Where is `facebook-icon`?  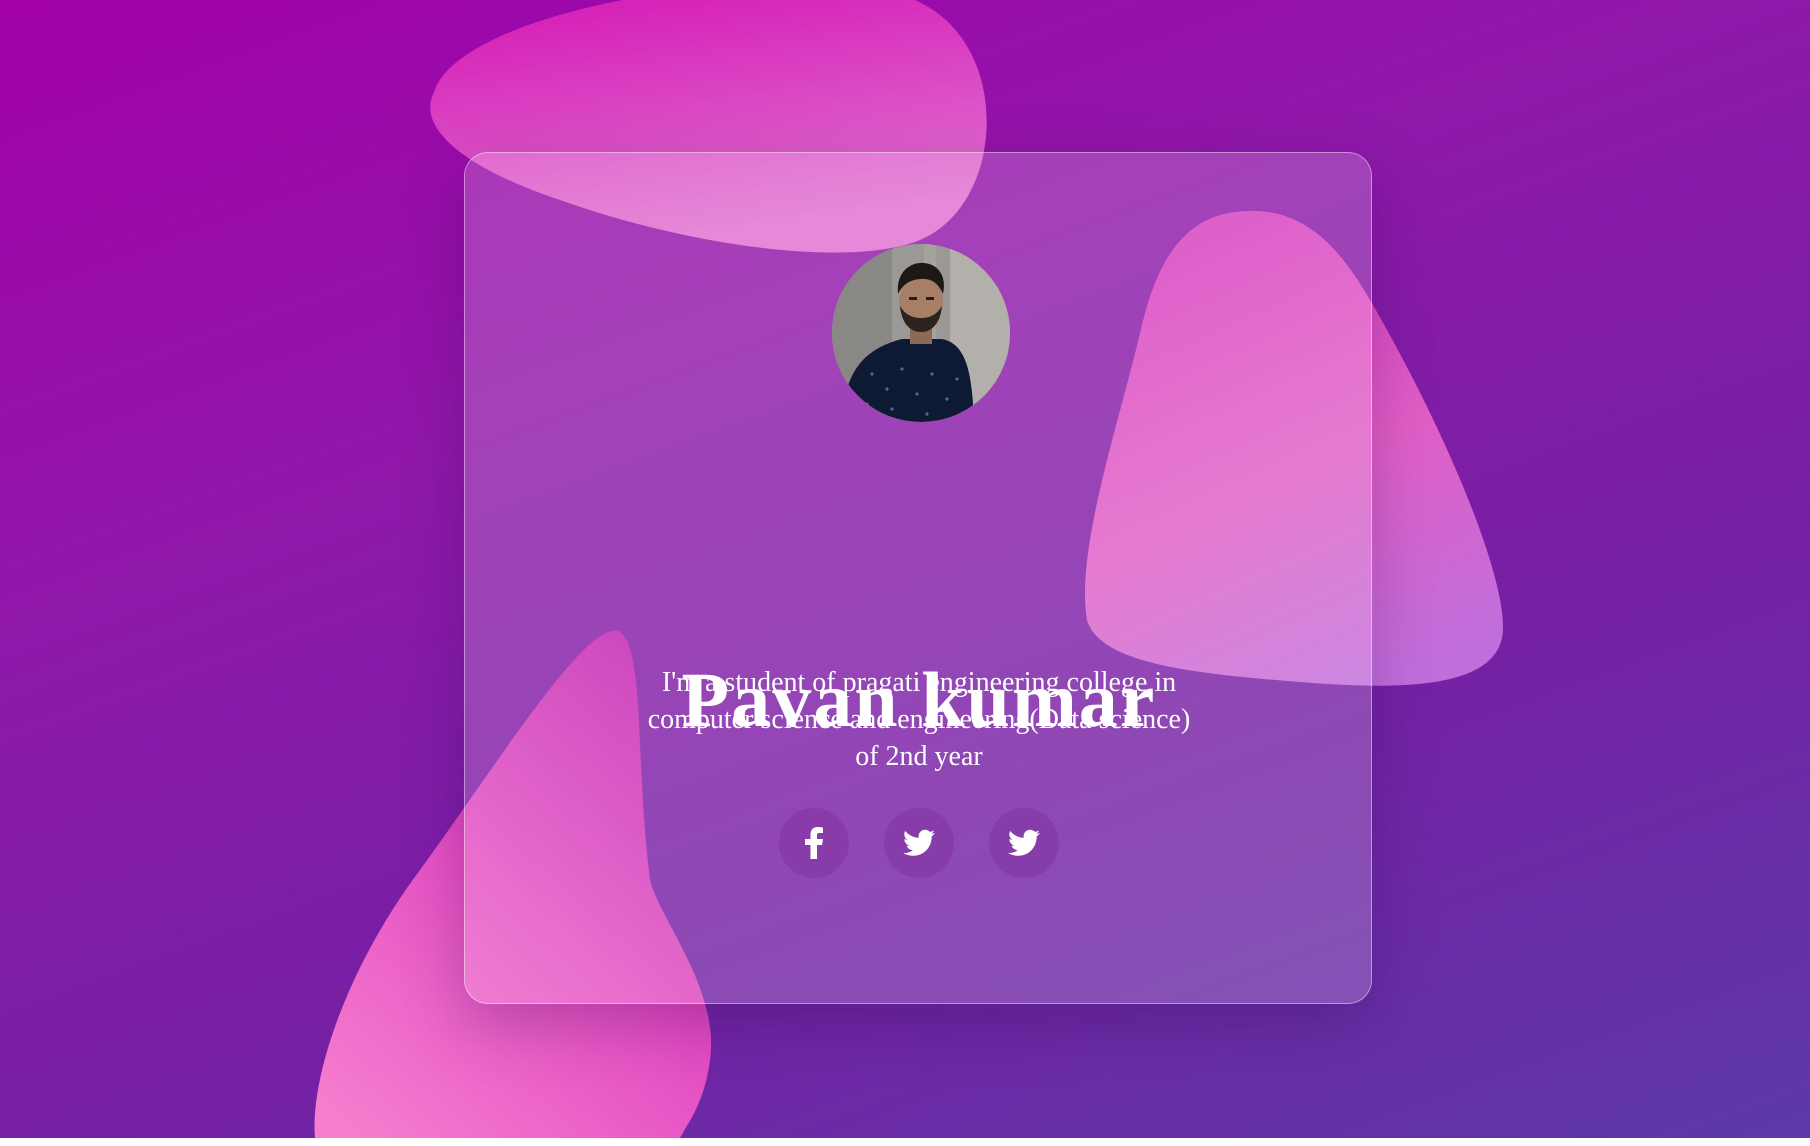
facebook-icon is located at coordinates (814, 843).